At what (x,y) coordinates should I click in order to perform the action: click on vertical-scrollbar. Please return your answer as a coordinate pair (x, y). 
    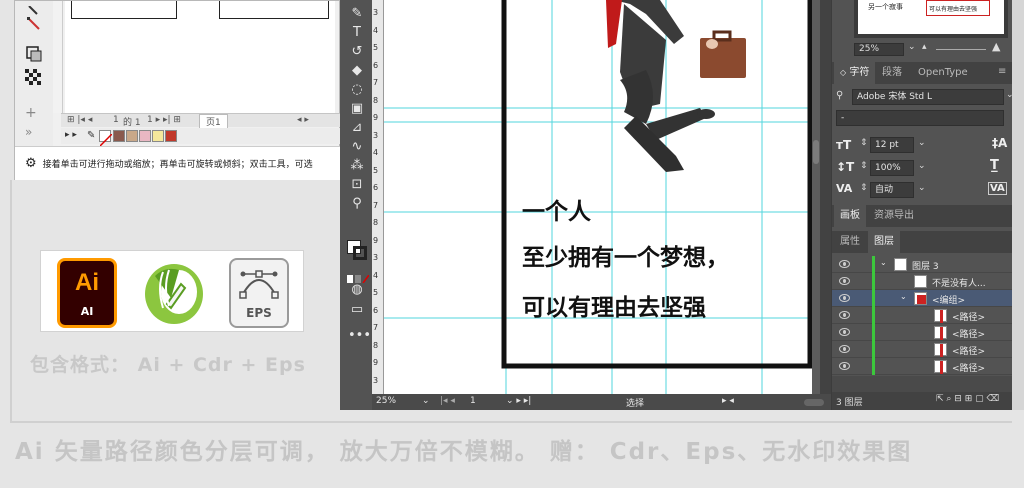
    Looking at the image, I should click on (816, 197).